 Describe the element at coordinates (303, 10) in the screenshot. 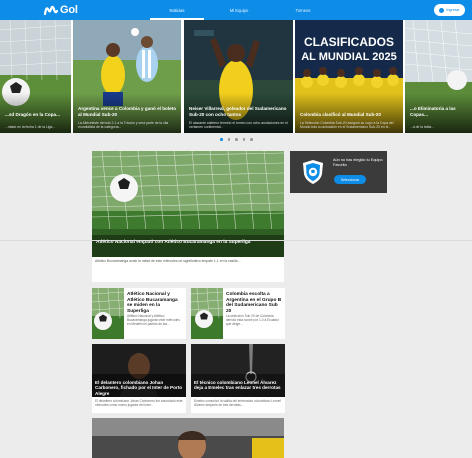

I see `nav-torneos: Torneos` at that location.